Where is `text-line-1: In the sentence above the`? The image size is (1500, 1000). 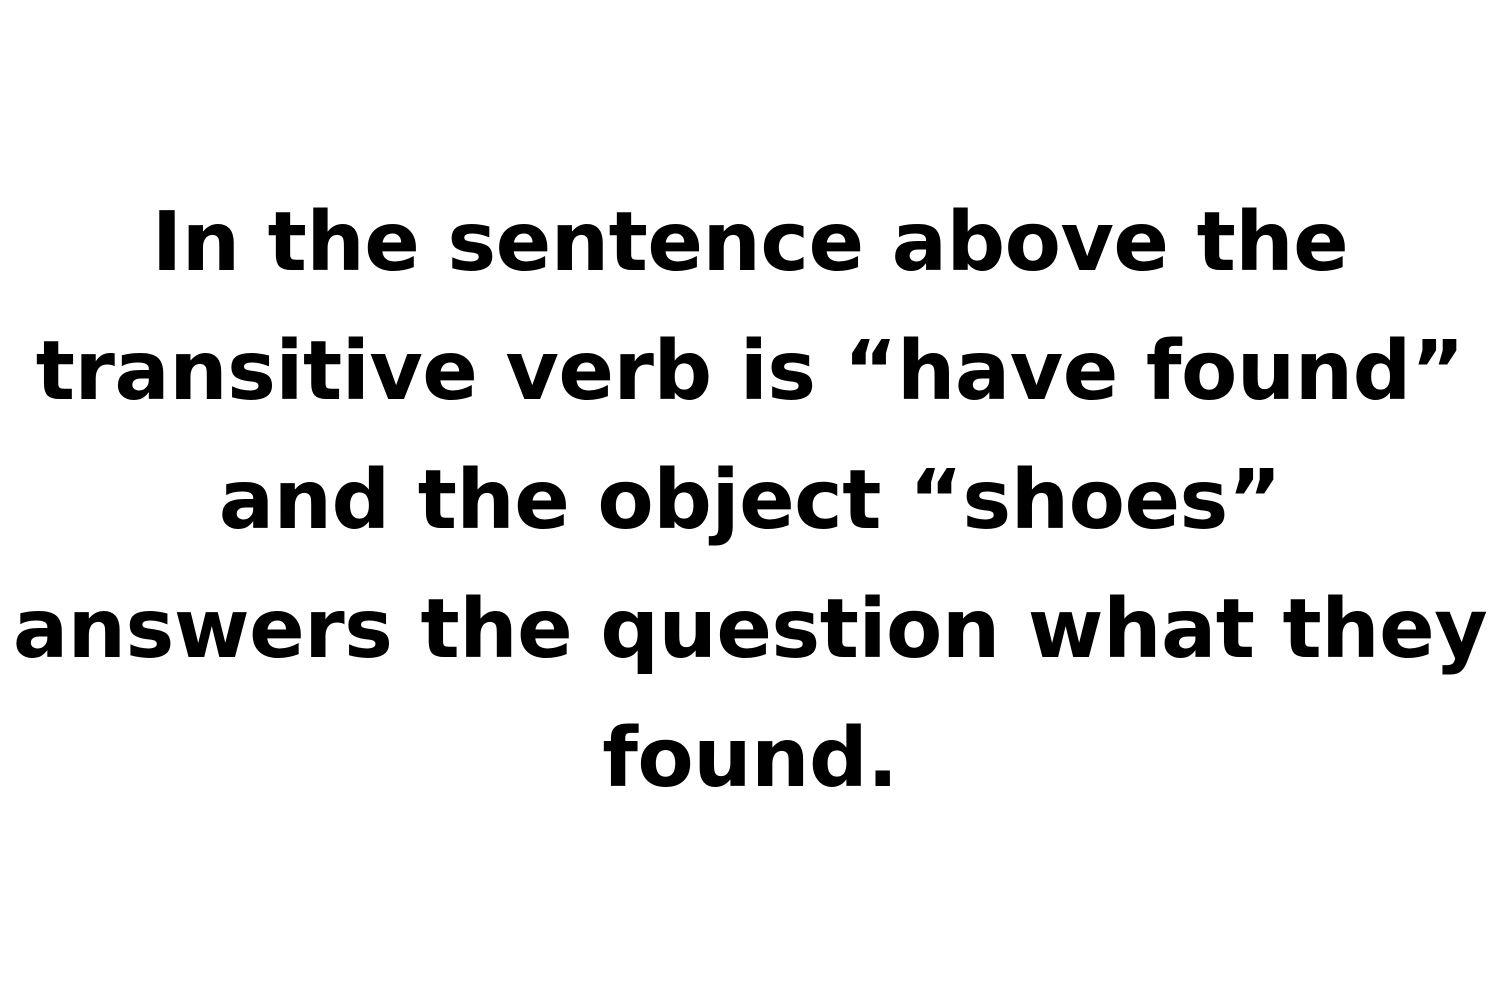 text-line-1: In the sentence above the is located at coordinates (750, 242).